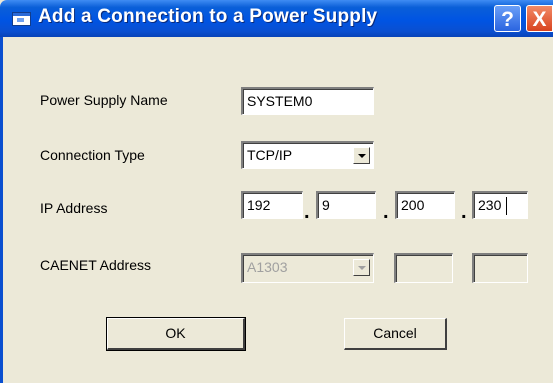  I want to click on ip-octet-4-value: 230, so click(490, 205).